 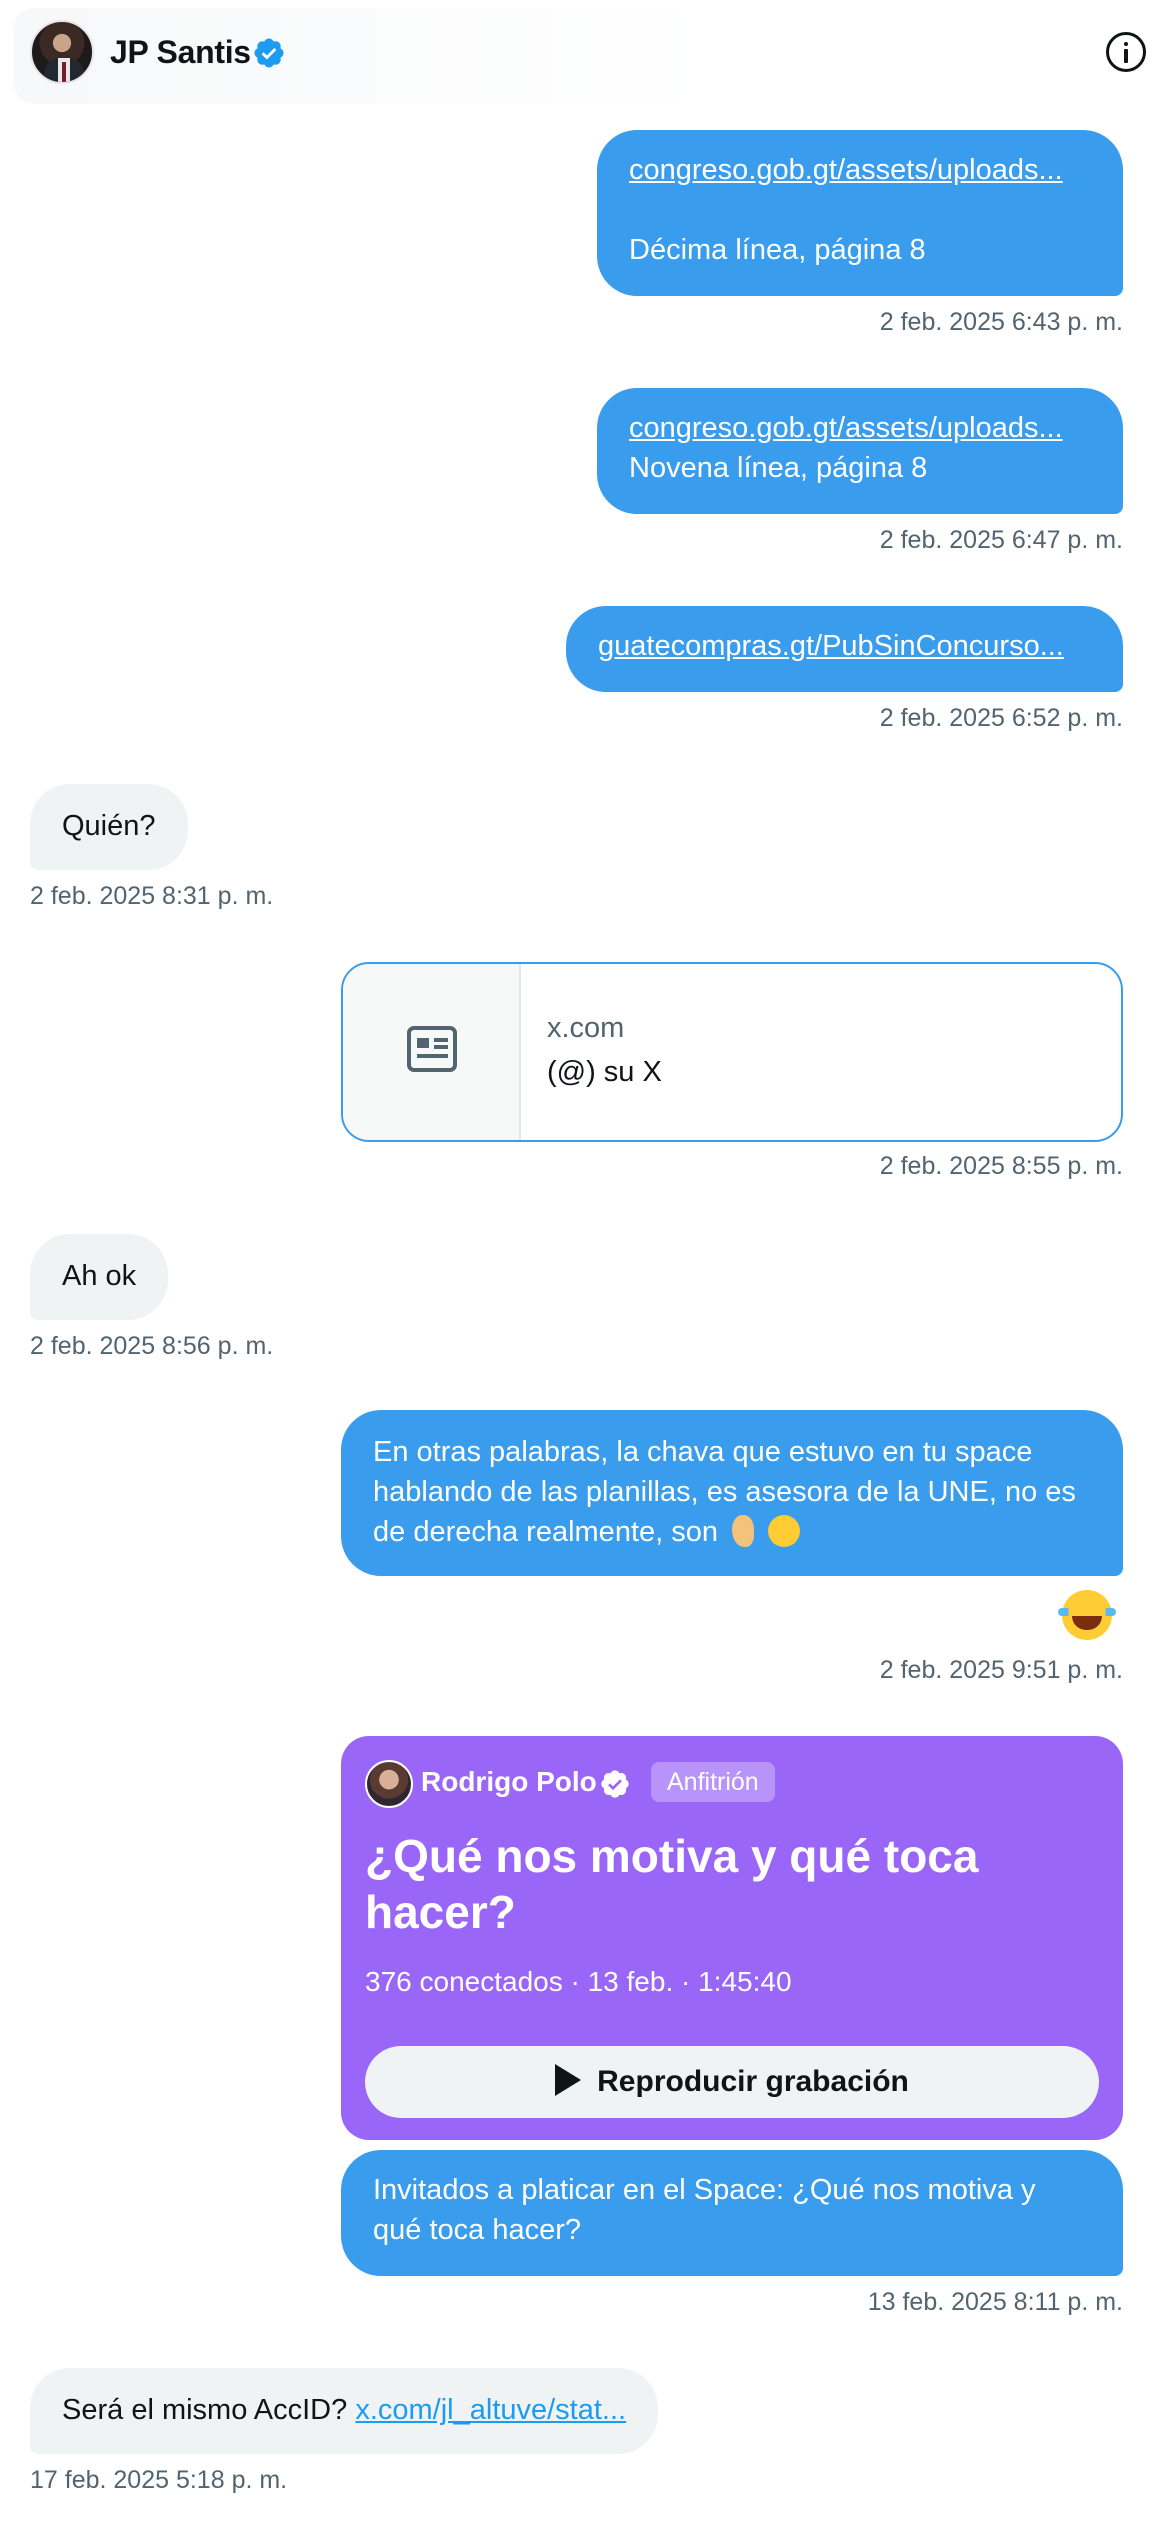 What do you see at coordinates (753, 2081) in the screenshot?
I see `play-recording-label: Reproducir grabación` at bounding box center [753, 2081].